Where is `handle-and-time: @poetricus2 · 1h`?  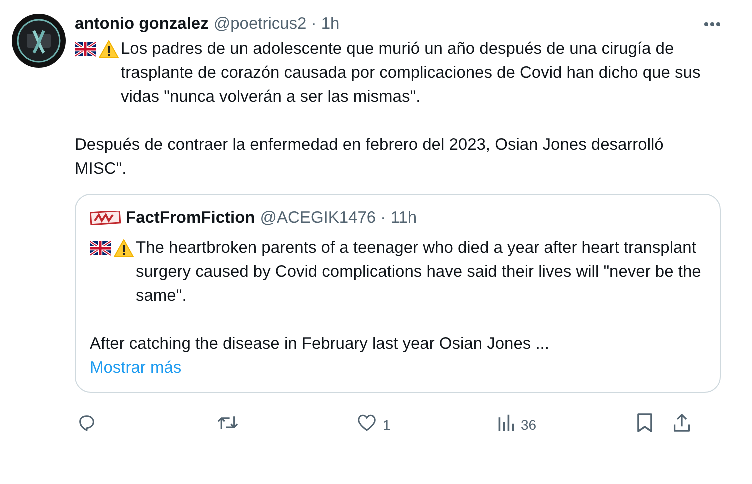
handle-and-time: @poetricus2 · 1h is located at coordinates (277, 24).